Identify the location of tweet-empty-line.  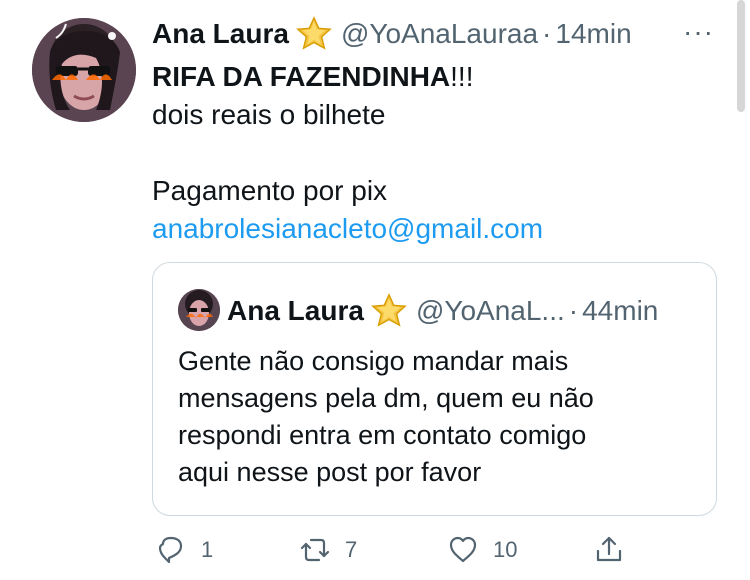
(437, 153).